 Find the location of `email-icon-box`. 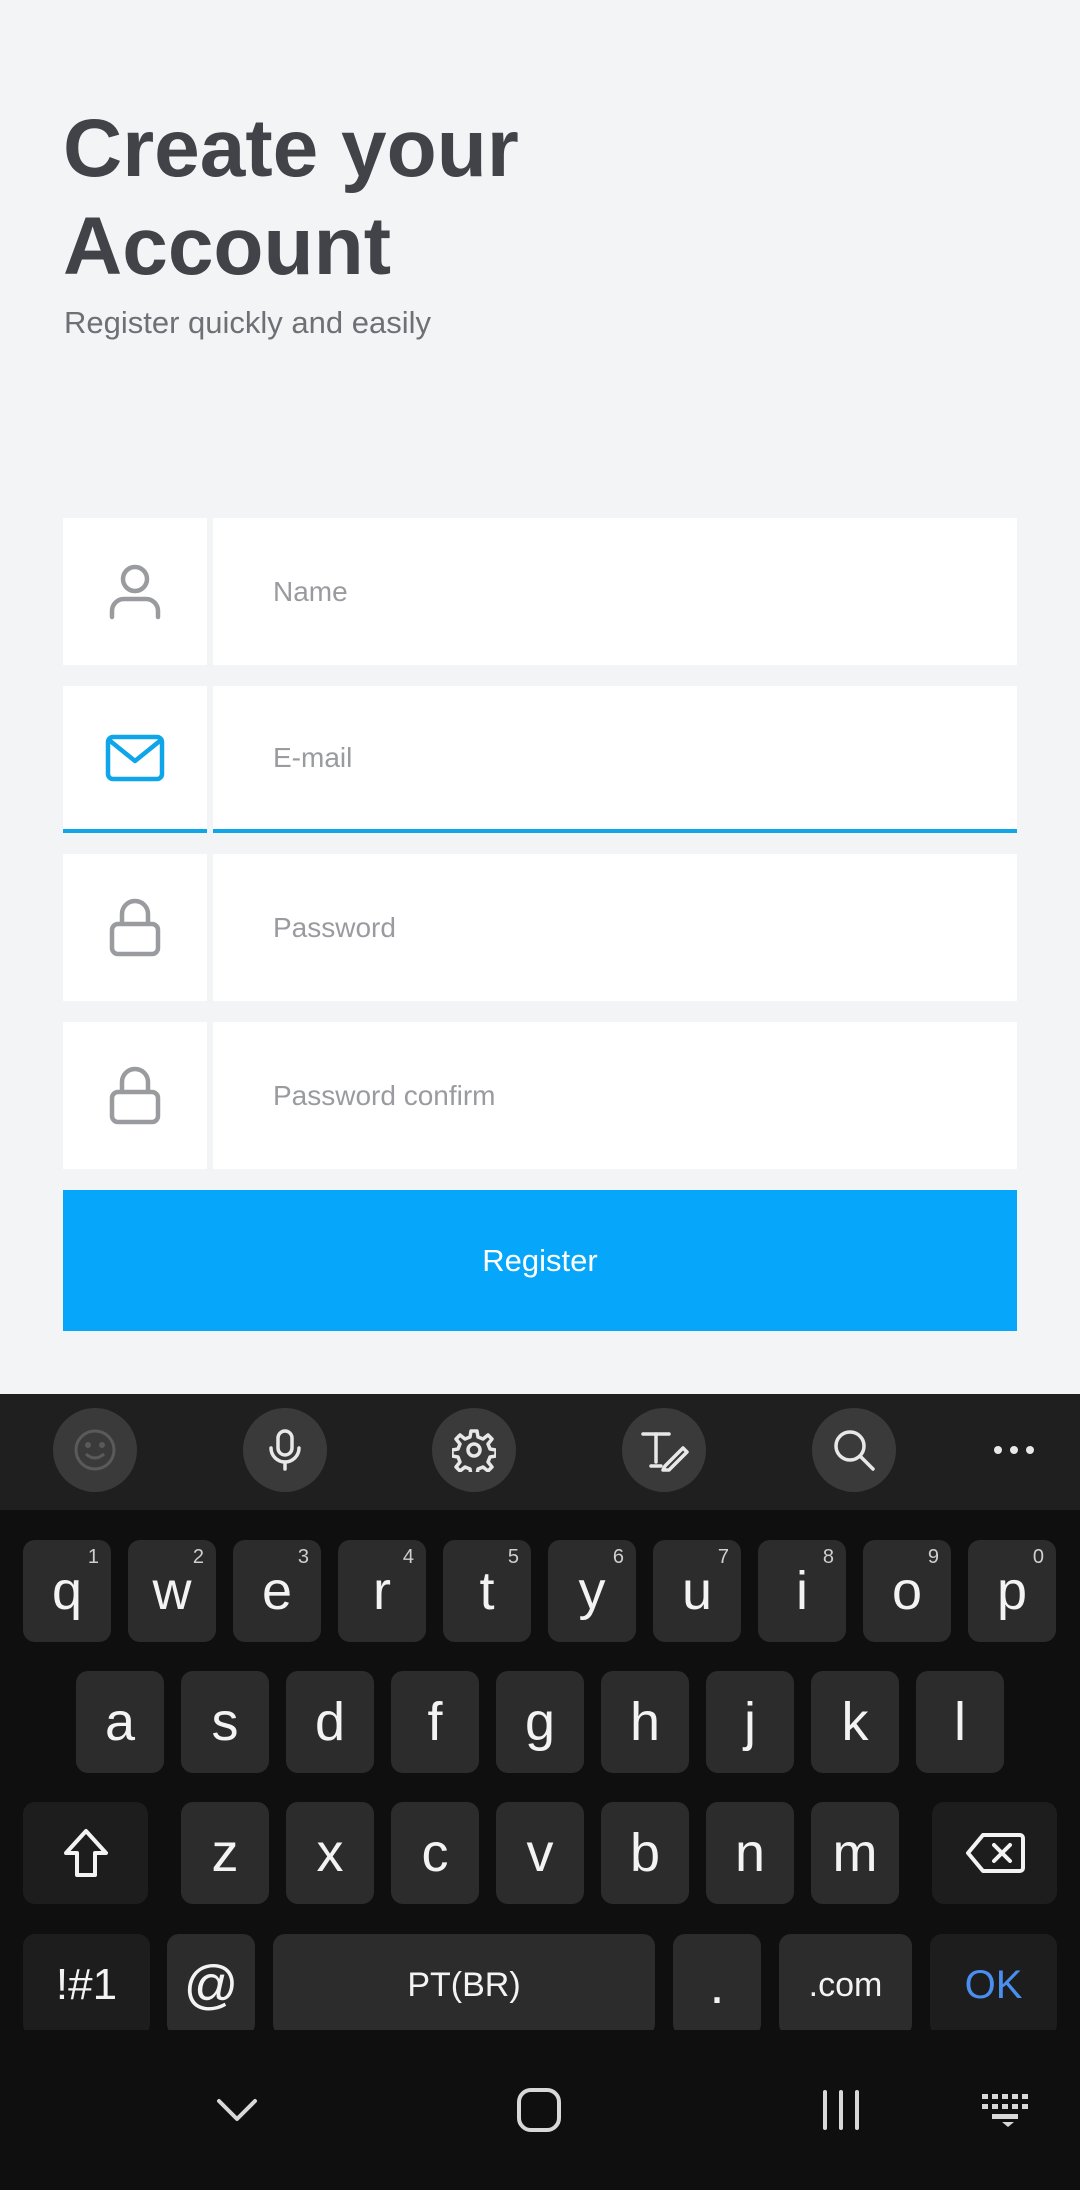

email-icon-box is located at coordinates (135, 759).